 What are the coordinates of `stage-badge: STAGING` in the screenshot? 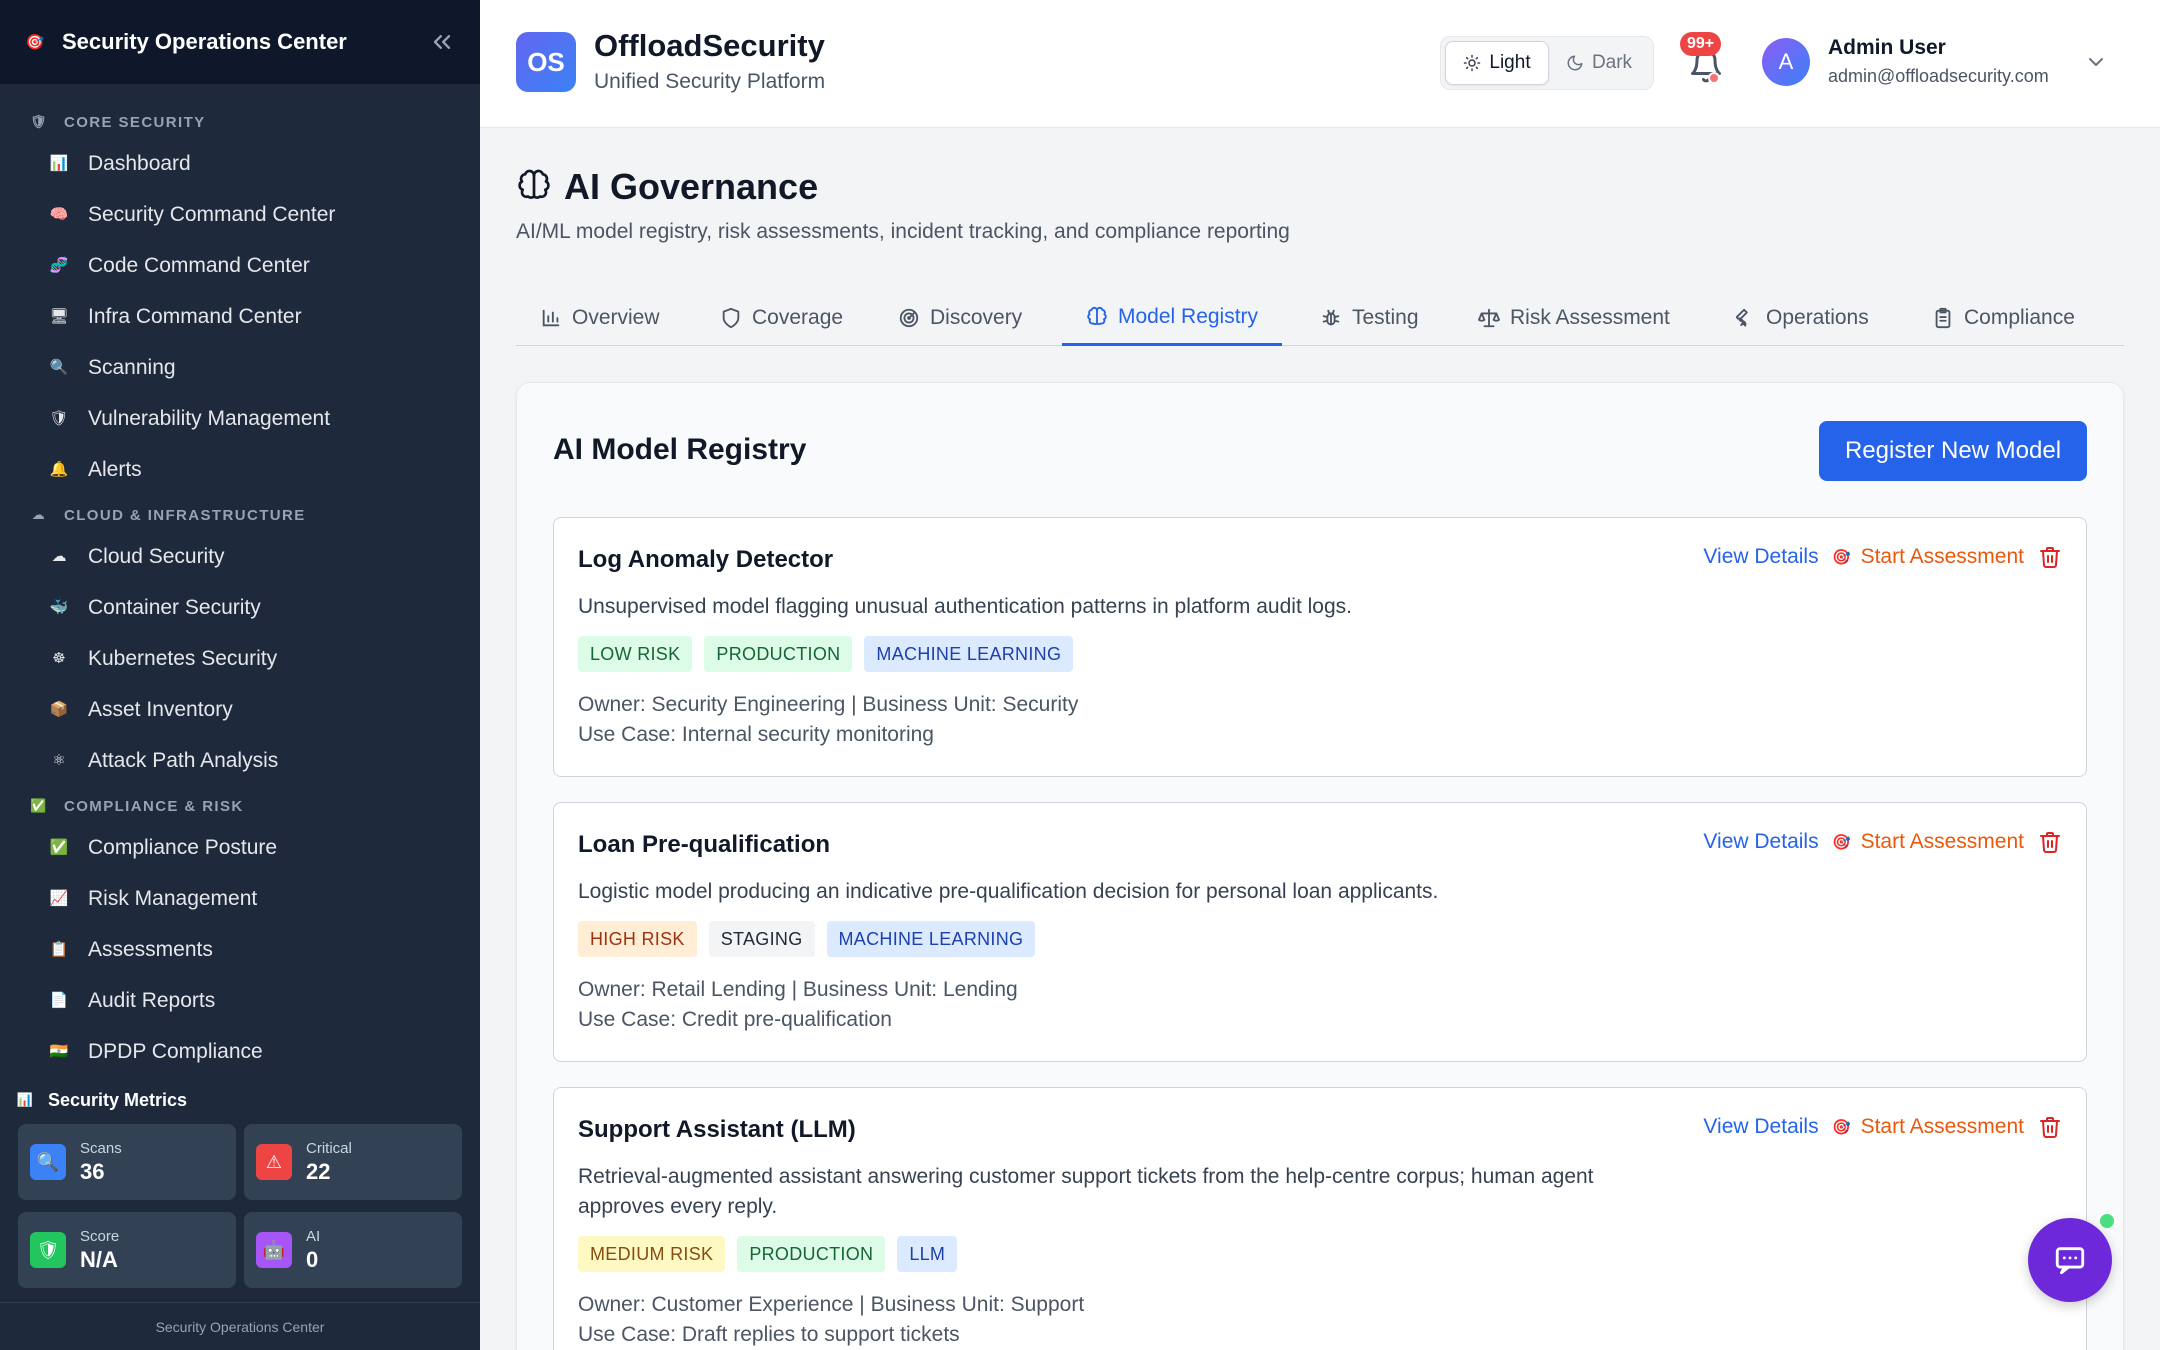 It's located at (761, 939).